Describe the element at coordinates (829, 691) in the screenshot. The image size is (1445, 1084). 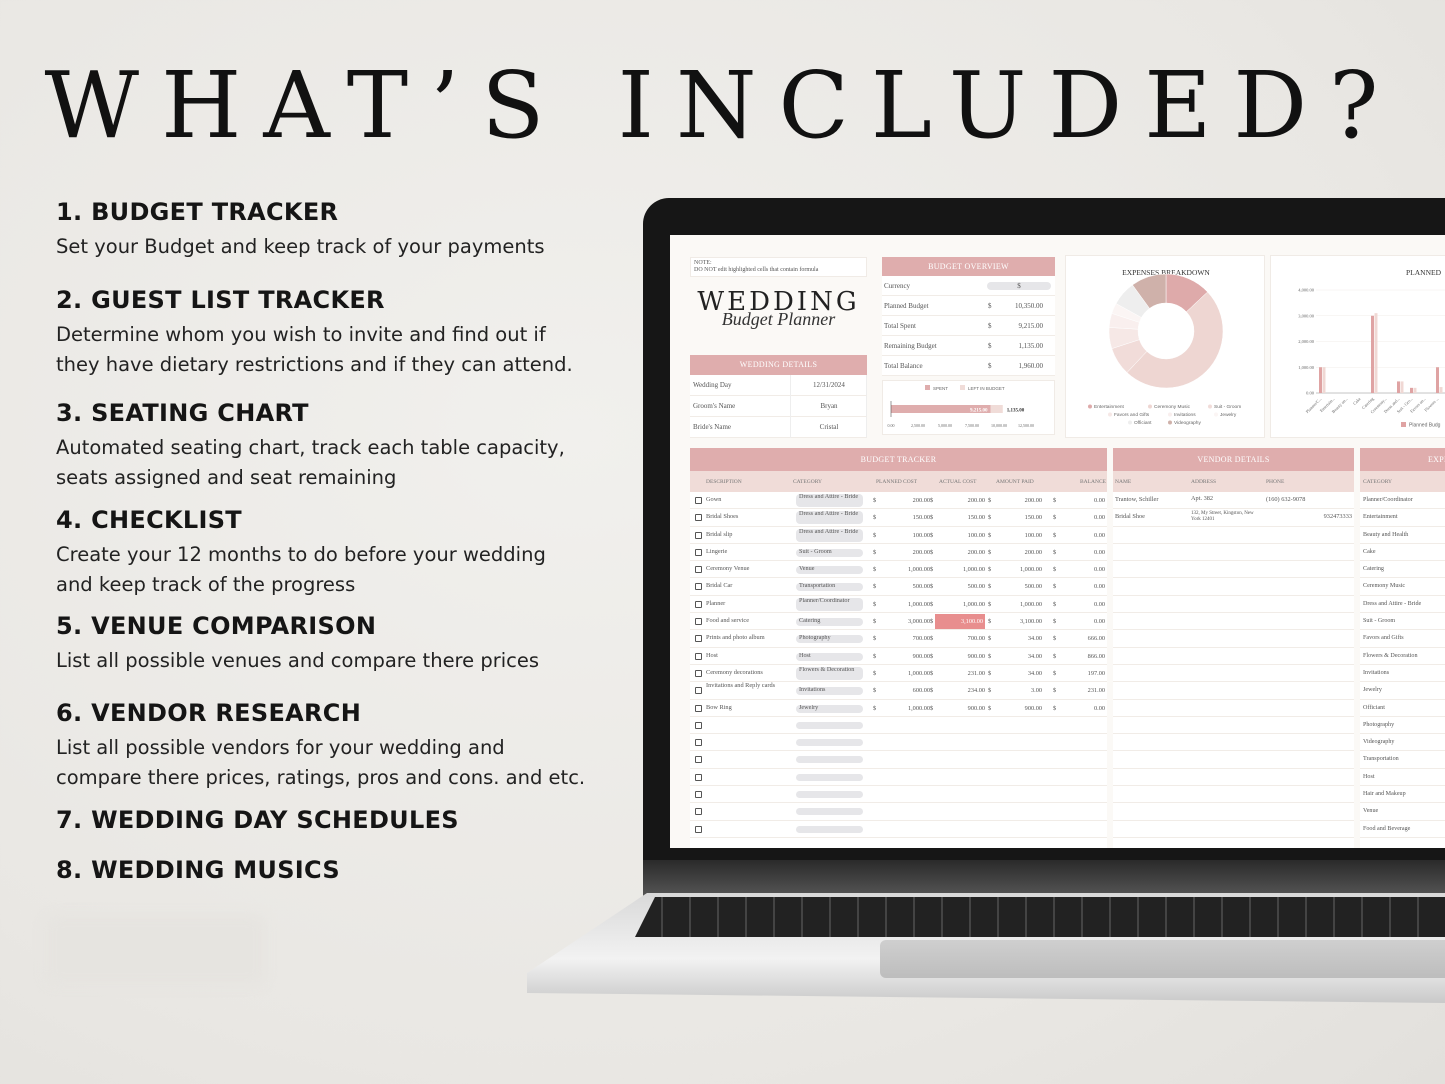
I see `category-chip: Invitations` at that location.